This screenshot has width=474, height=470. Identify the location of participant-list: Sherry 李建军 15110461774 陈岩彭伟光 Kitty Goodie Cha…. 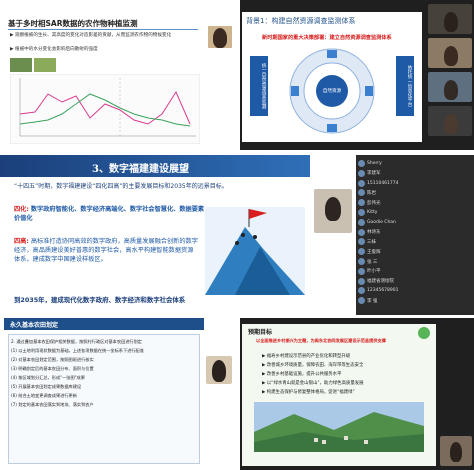
(415, 235).